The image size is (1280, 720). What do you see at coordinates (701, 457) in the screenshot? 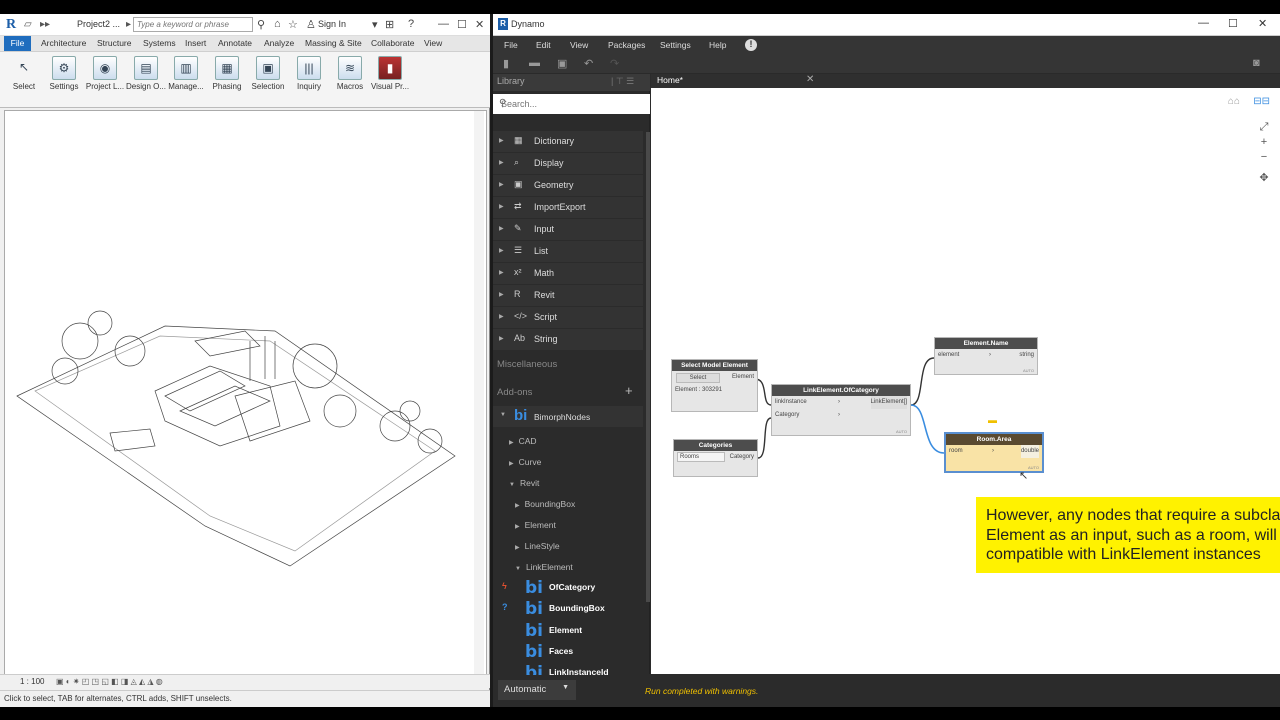
I see `category-dropdown: Rooms` at bounding box center [701, 457].